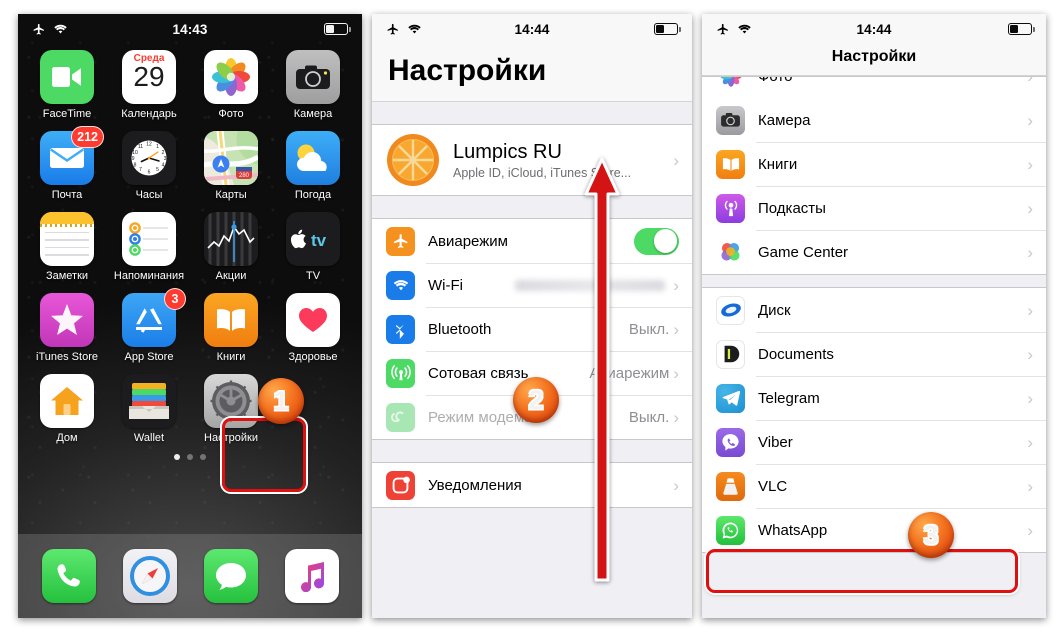 This screenshot has width=1064, height=632. I want to click on app-label: Погода, so click(313, 195).